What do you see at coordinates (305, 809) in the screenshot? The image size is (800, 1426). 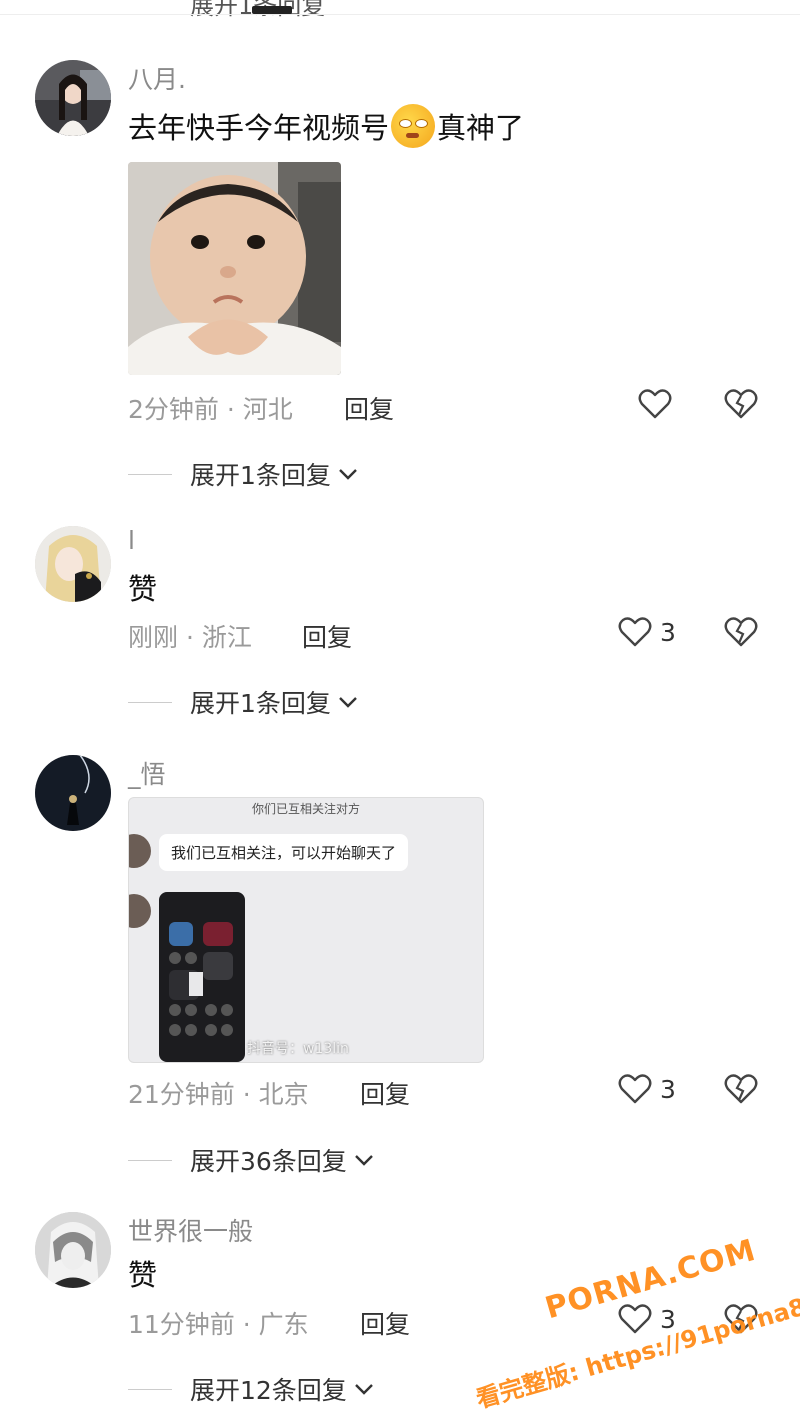 I see `chat-header: 你们已互相关注对方` at bounding box center [305, 809].